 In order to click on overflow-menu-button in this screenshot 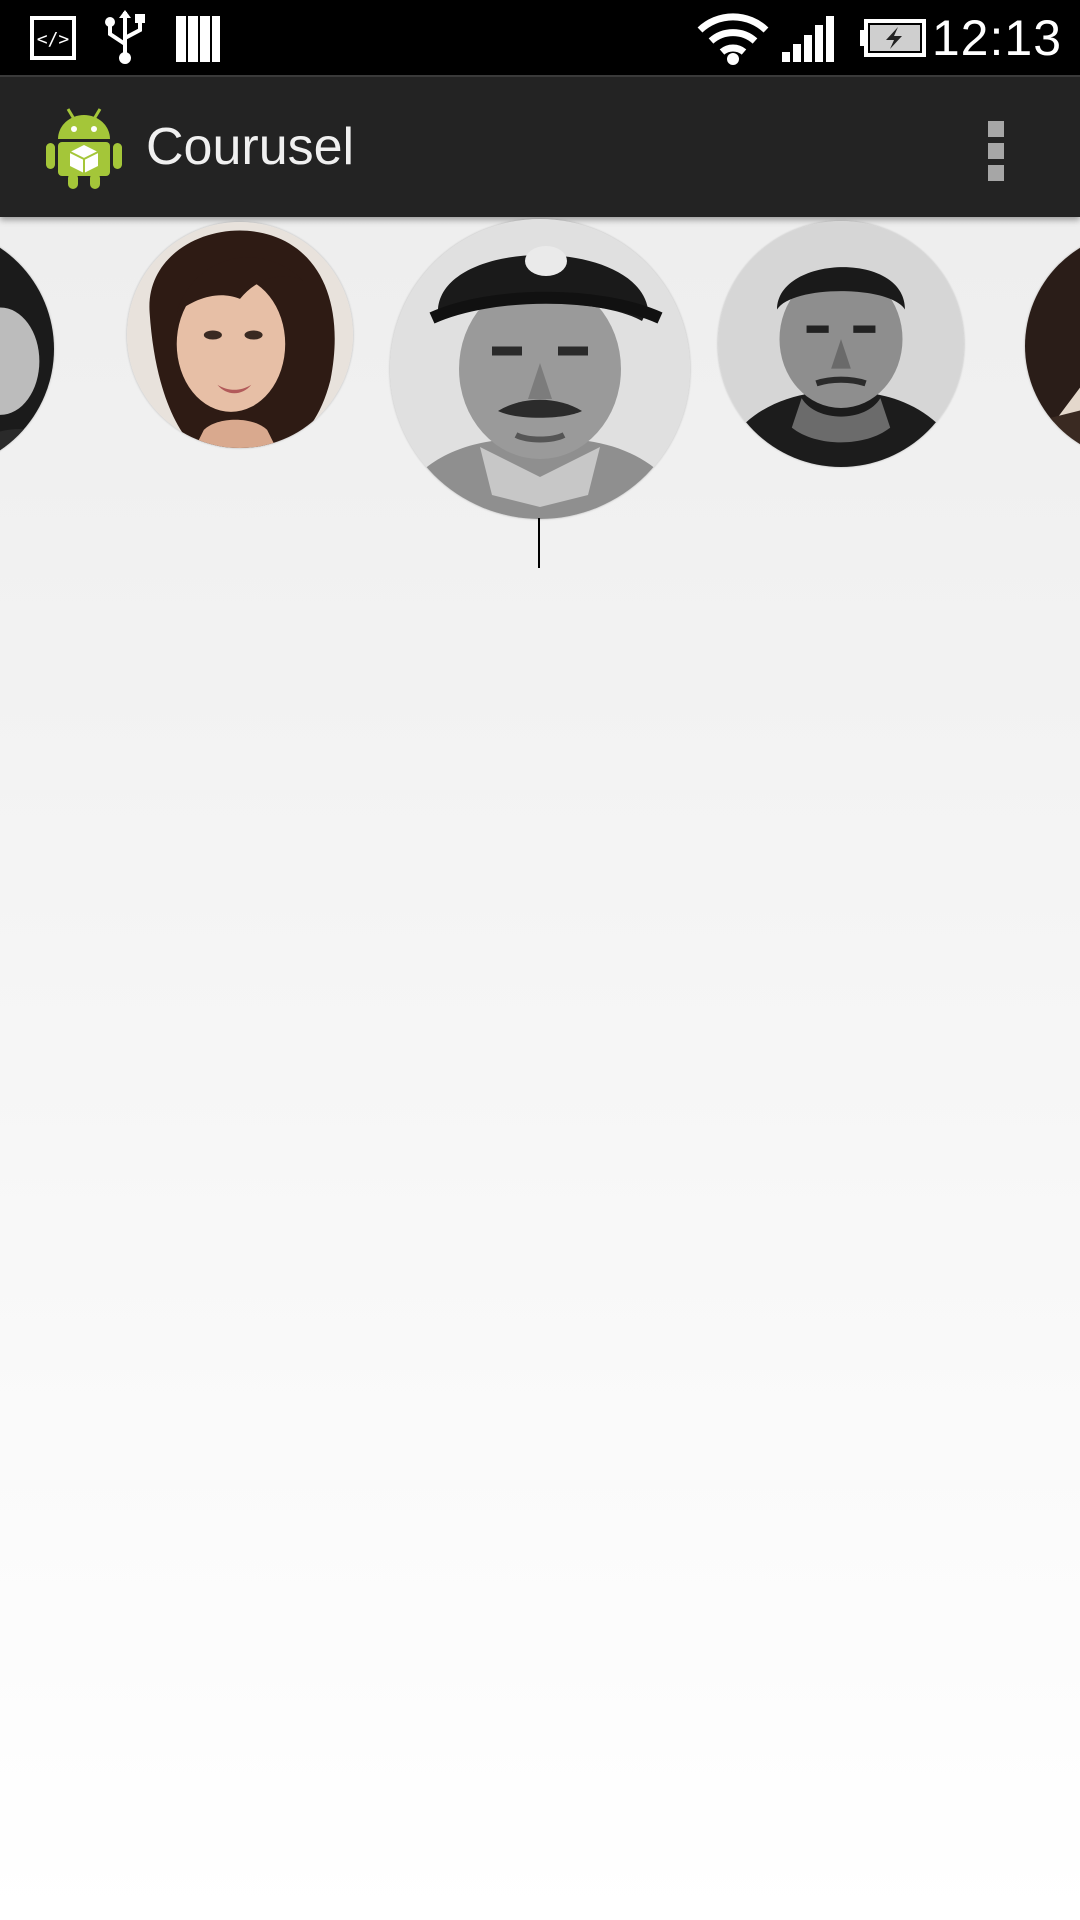, I will do `click(998, 151)`.